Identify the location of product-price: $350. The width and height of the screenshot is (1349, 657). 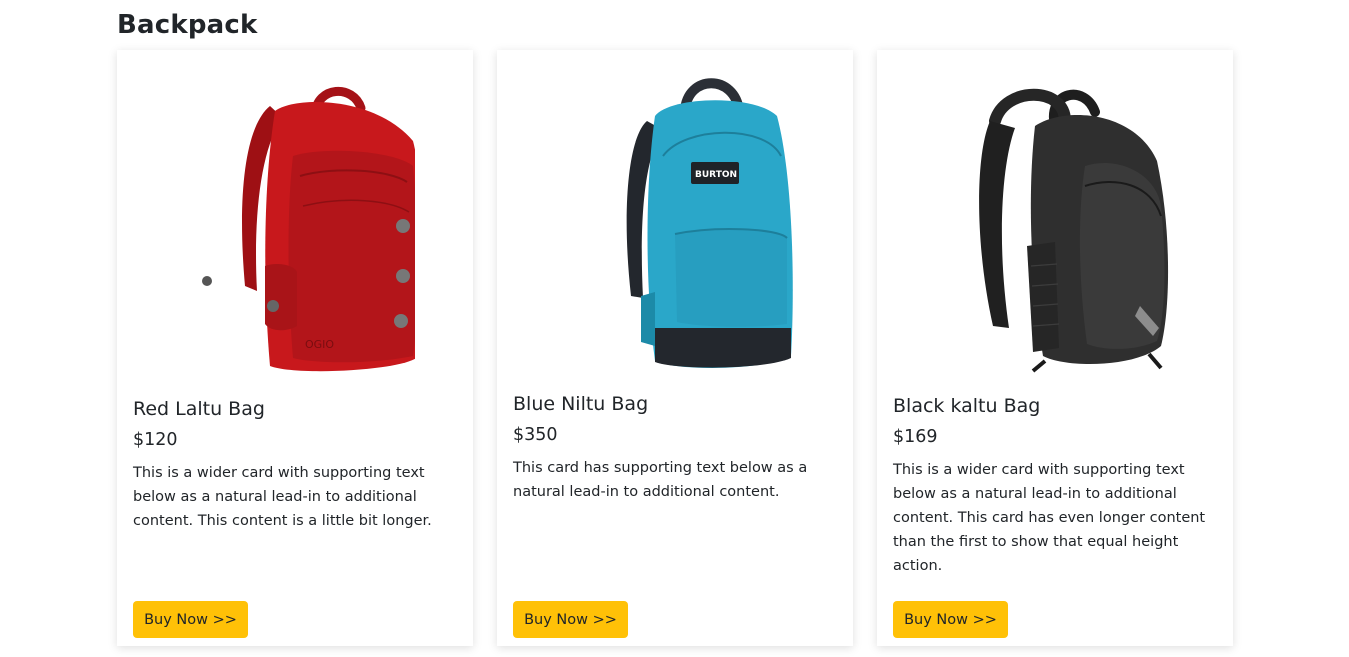
(535, 435).